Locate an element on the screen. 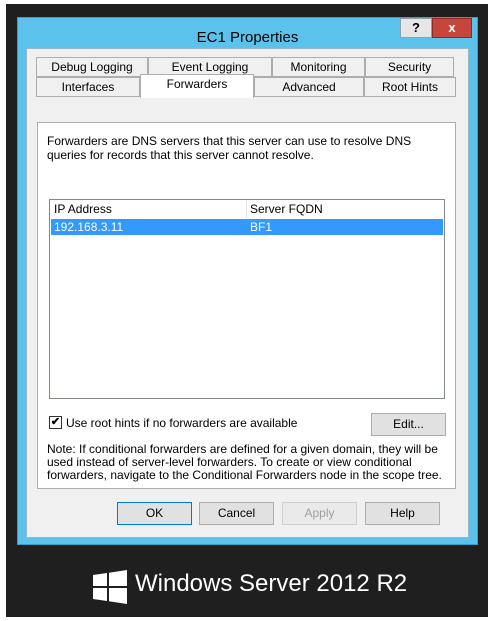 The width and height of the screenshot is (494, 621). table-row: 192.168.3.11 BF1 is located at coordinates (247, 227).